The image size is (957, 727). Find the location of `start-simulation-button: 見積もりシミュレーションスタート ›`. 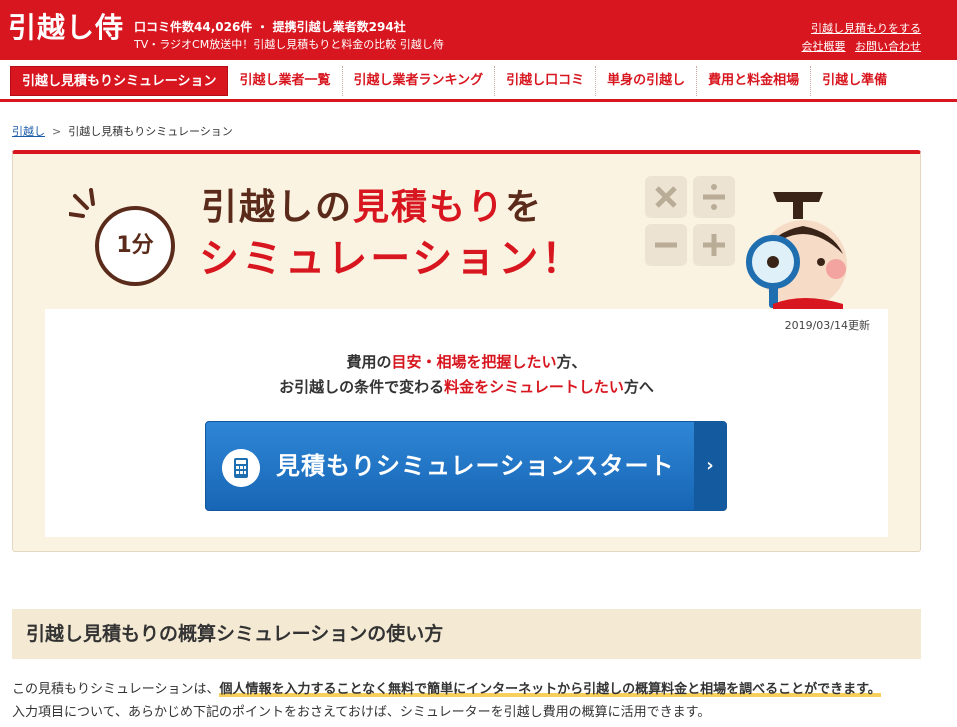

start-simulation-button: 見積もりシミュレーションスタート › is located at coordinates (466, 466).